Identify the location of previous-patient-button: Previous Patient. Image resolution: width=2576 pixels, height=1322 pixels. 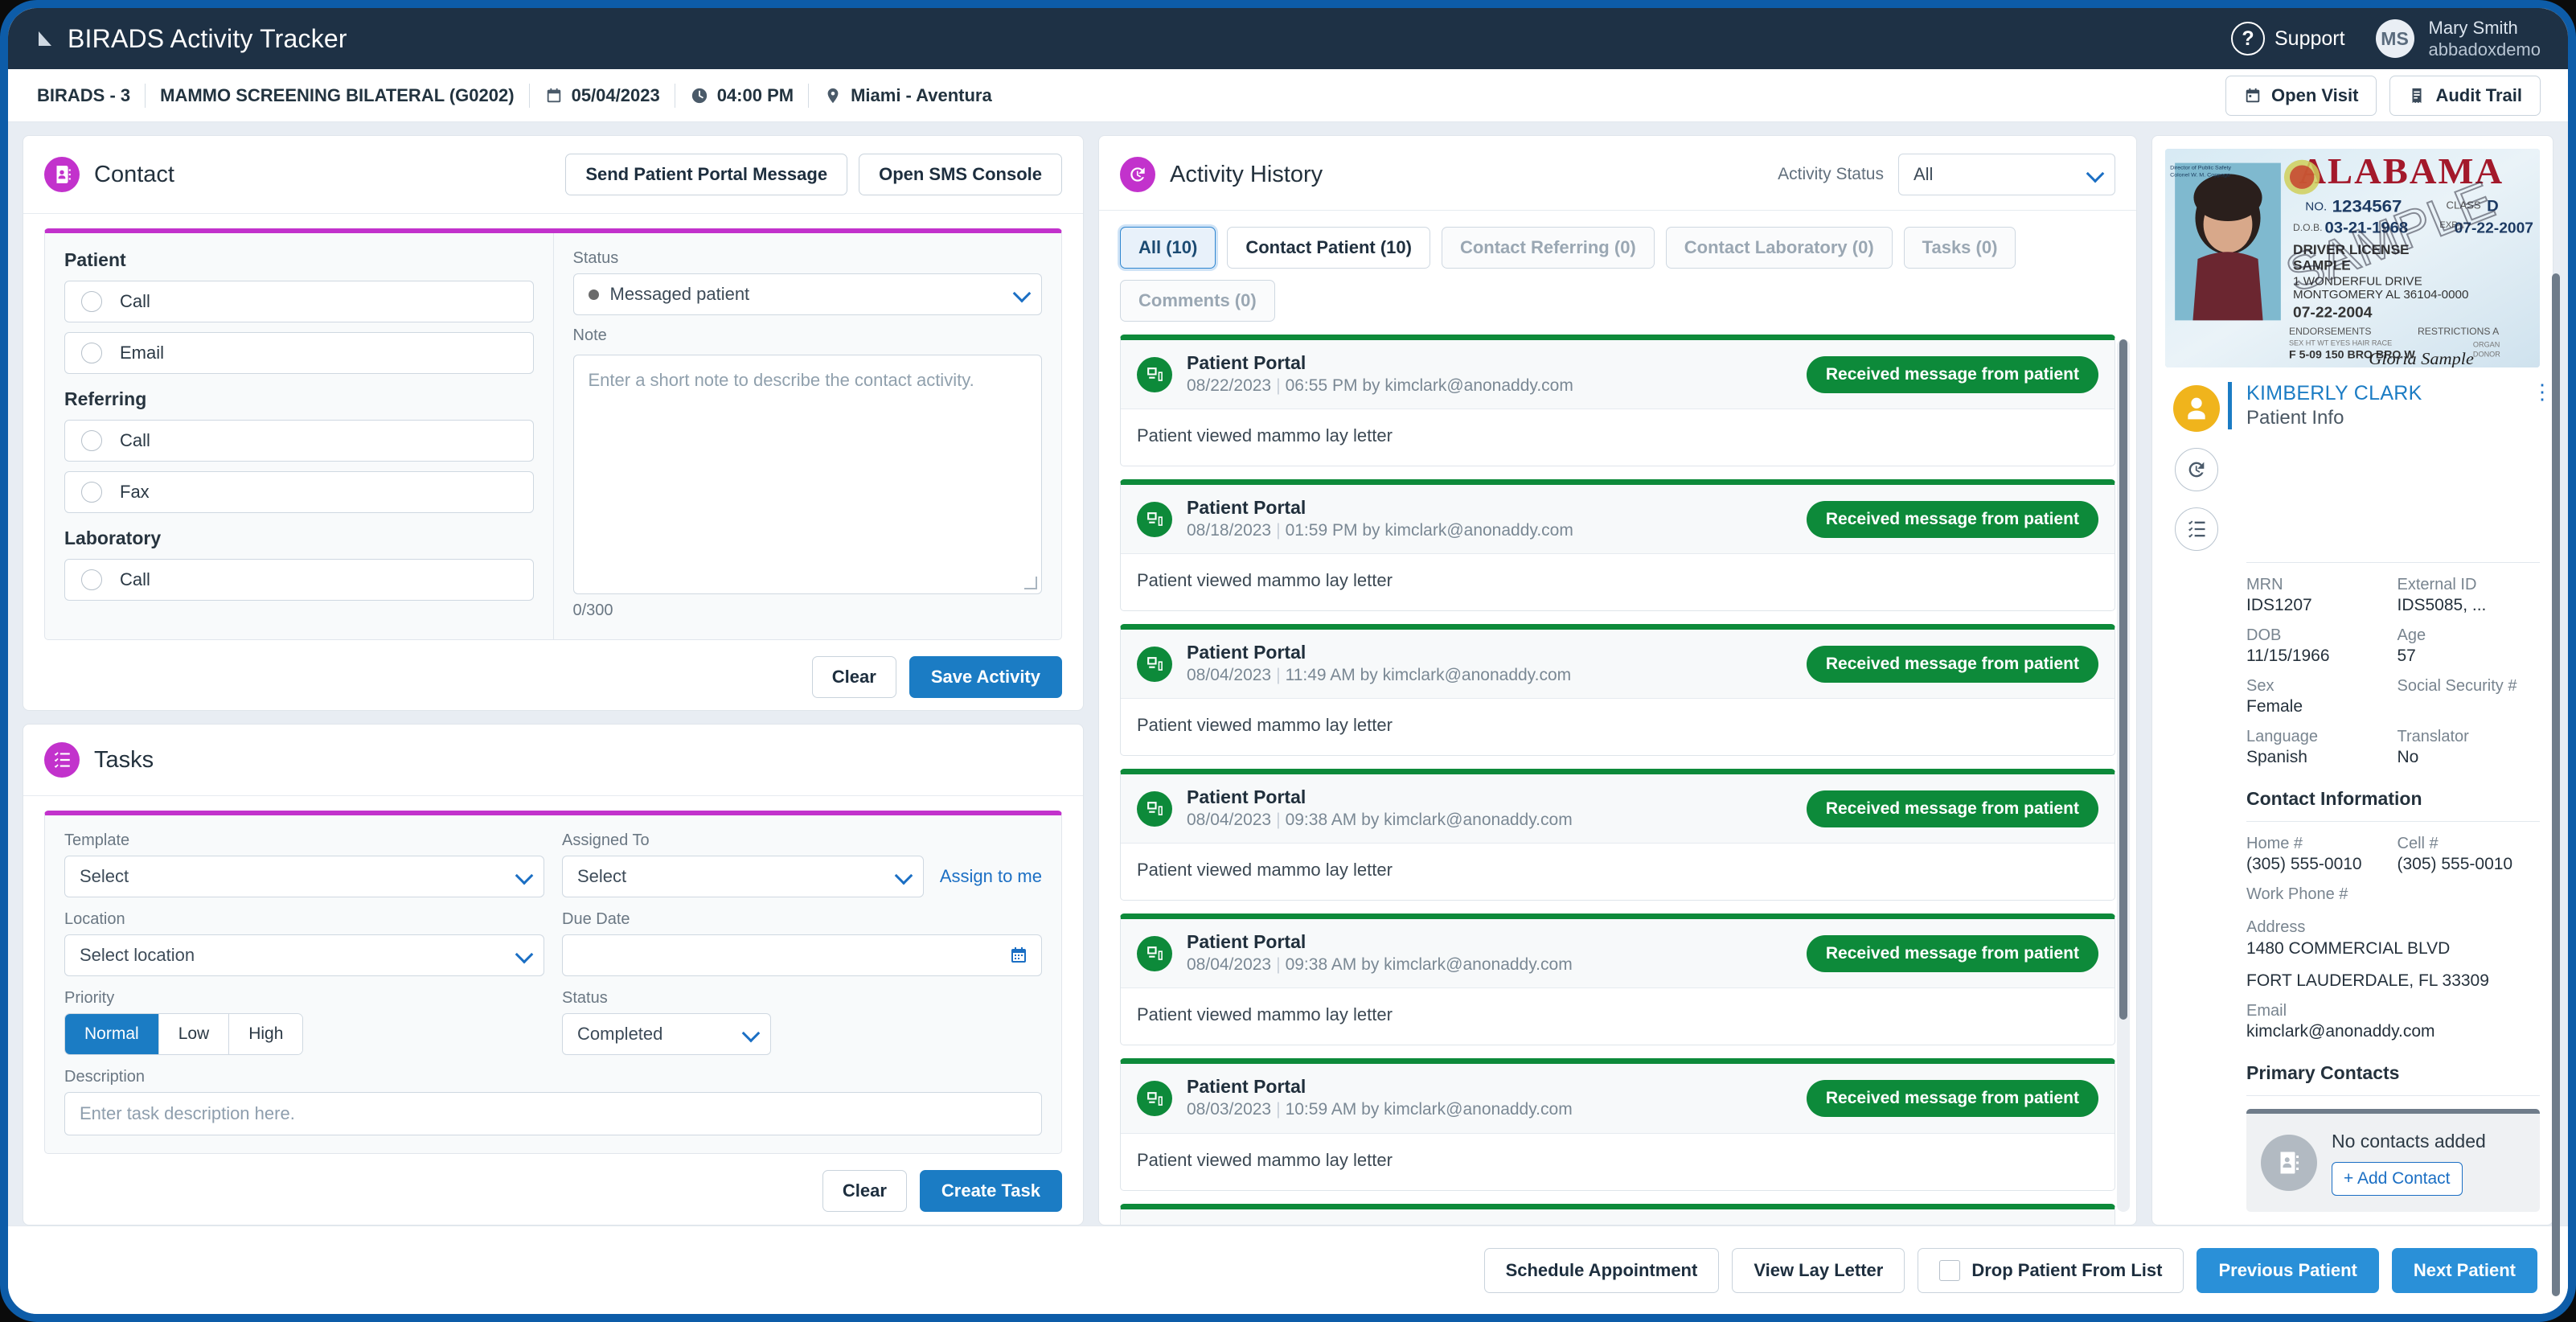
(2288, 1270).